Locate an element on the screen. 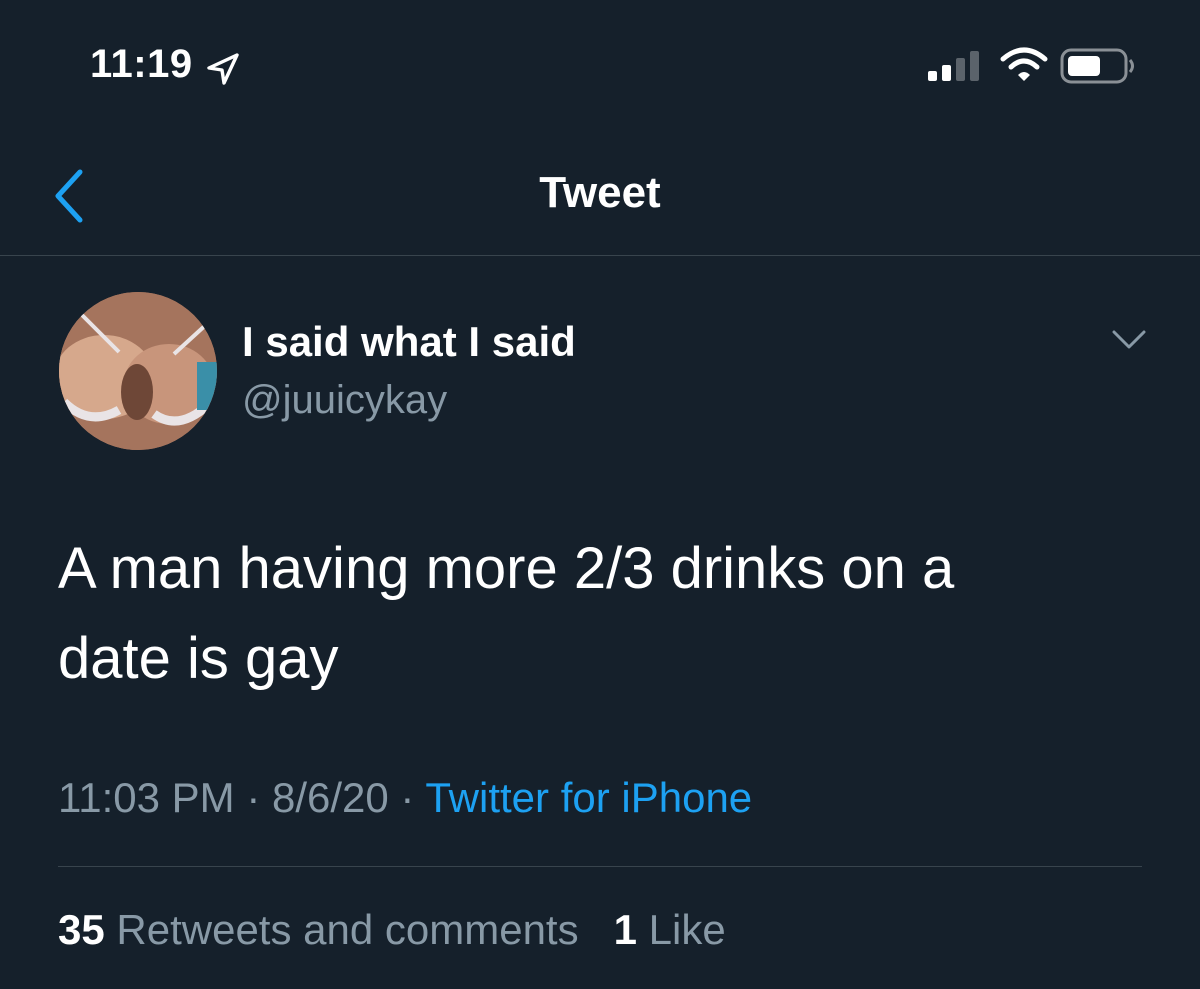 The height and width of the screenshot is (989, 1200). tweet-time: 11:03 PM is located at coordinates (146, 797).